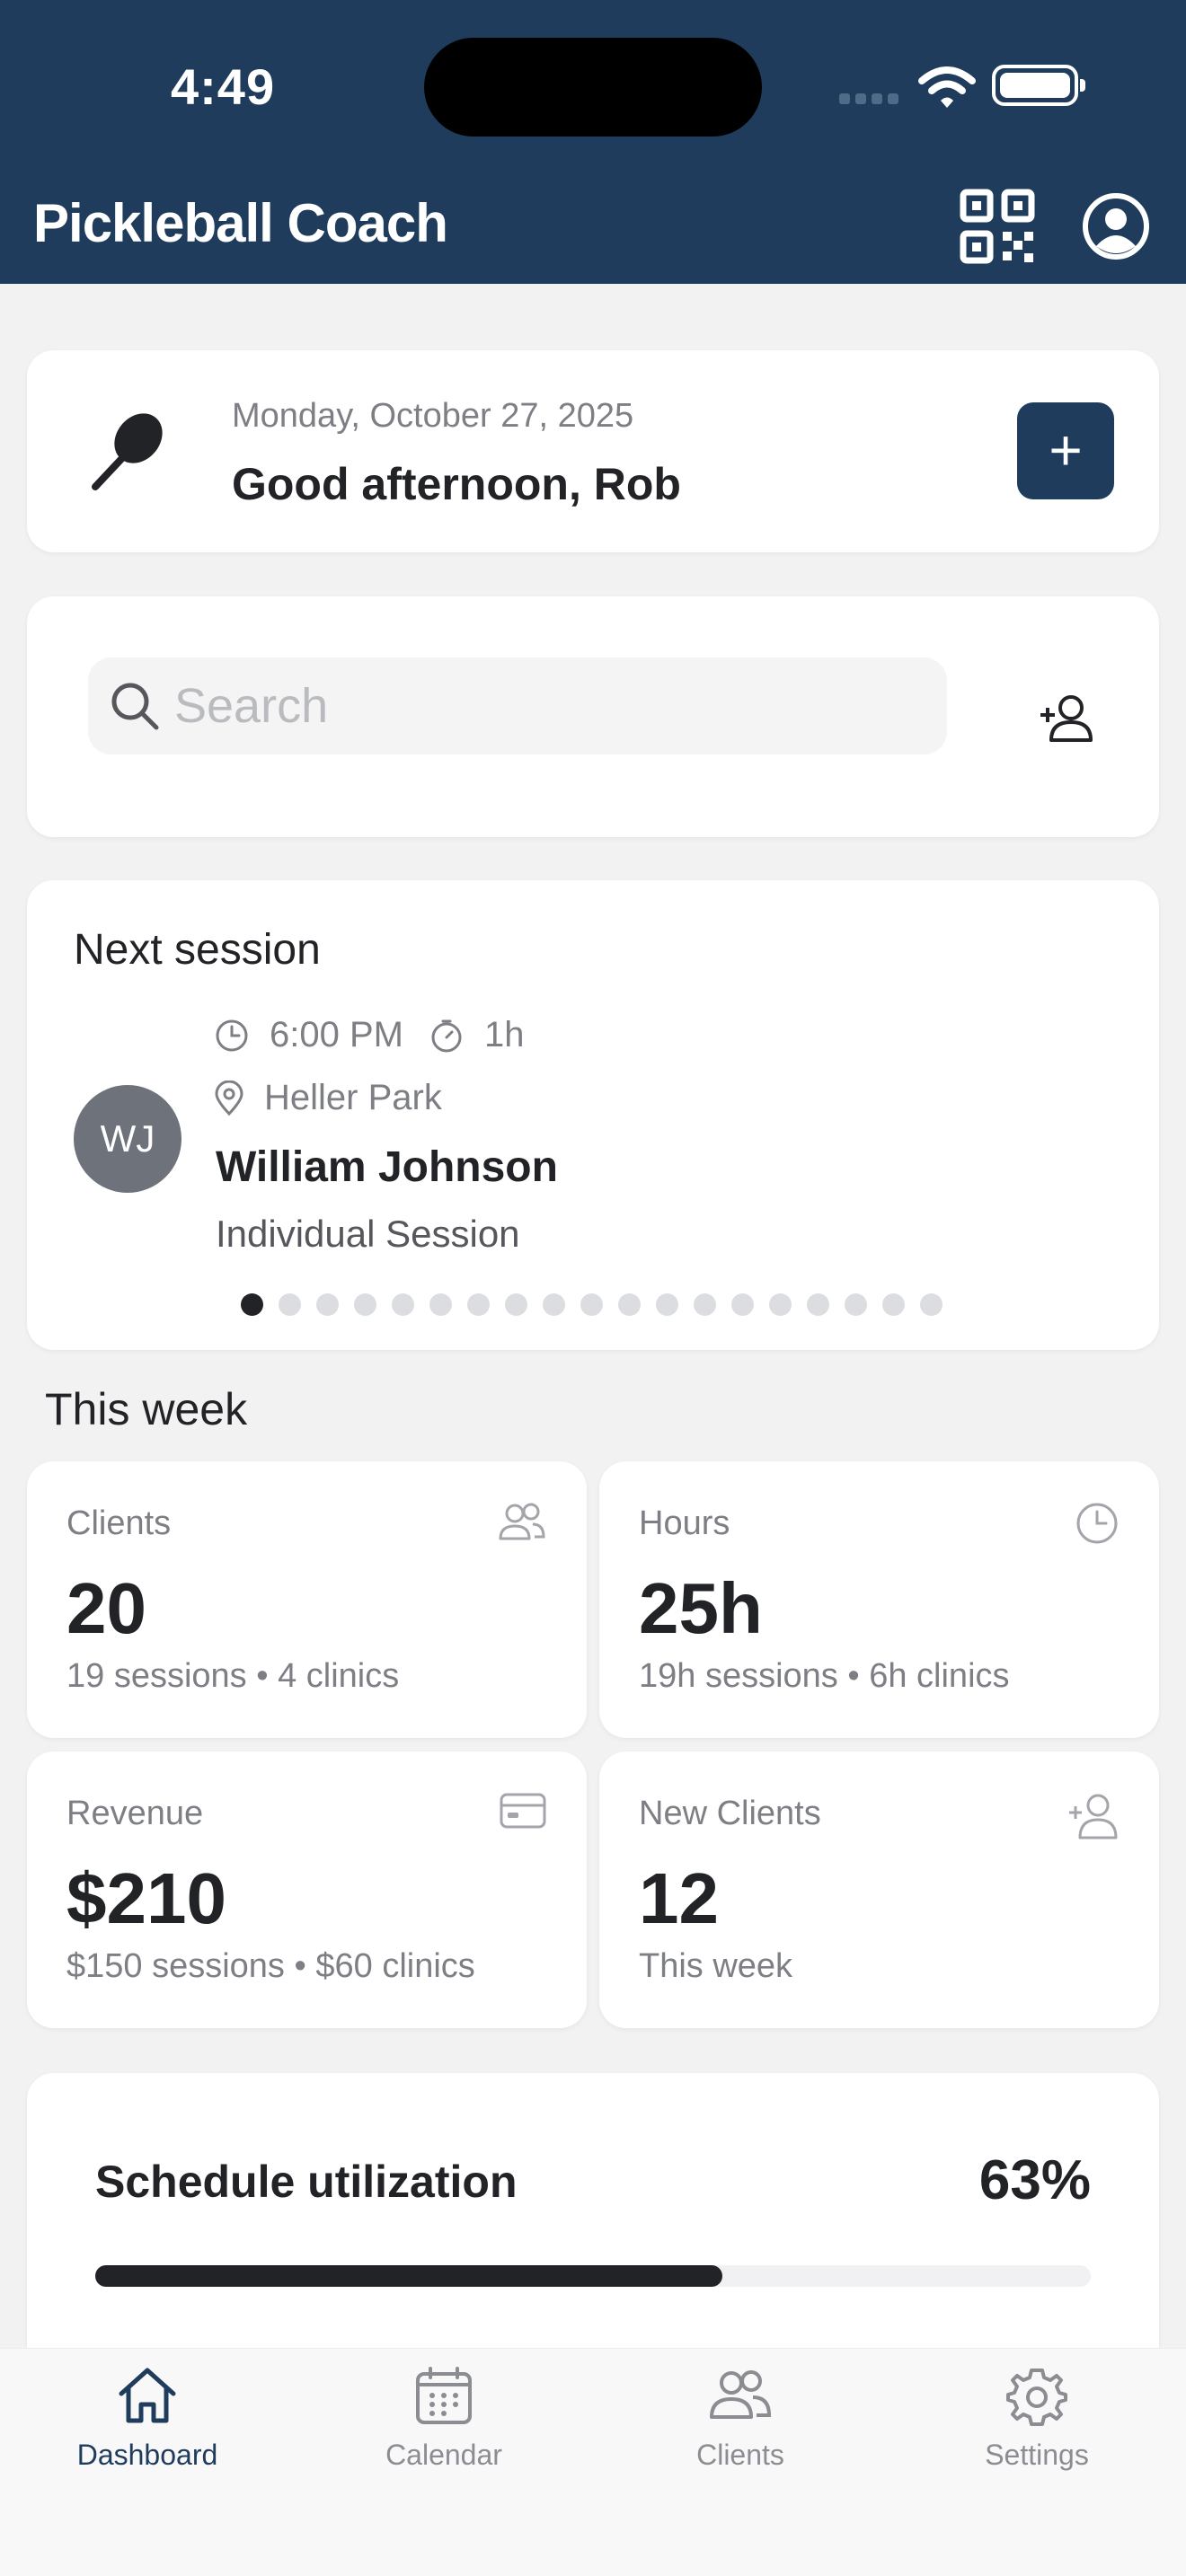 The height and width of the screenshot is (2576, 1186). What do you see at coordinates (223, 86) in the screenshot?
I see `status-time: 4:49` at bounding box center [223, 86].